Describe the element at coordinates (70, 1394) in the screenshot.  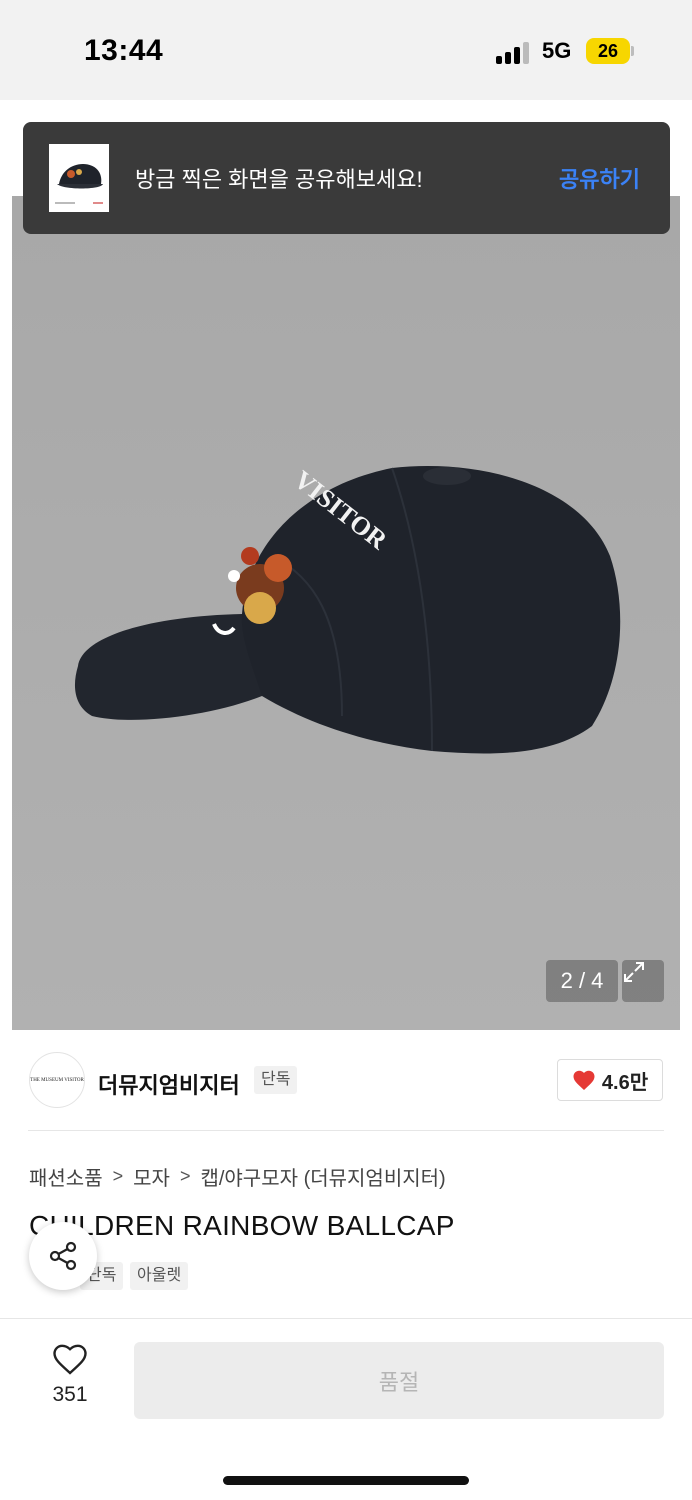
I see `wish-count: 351` at that location.